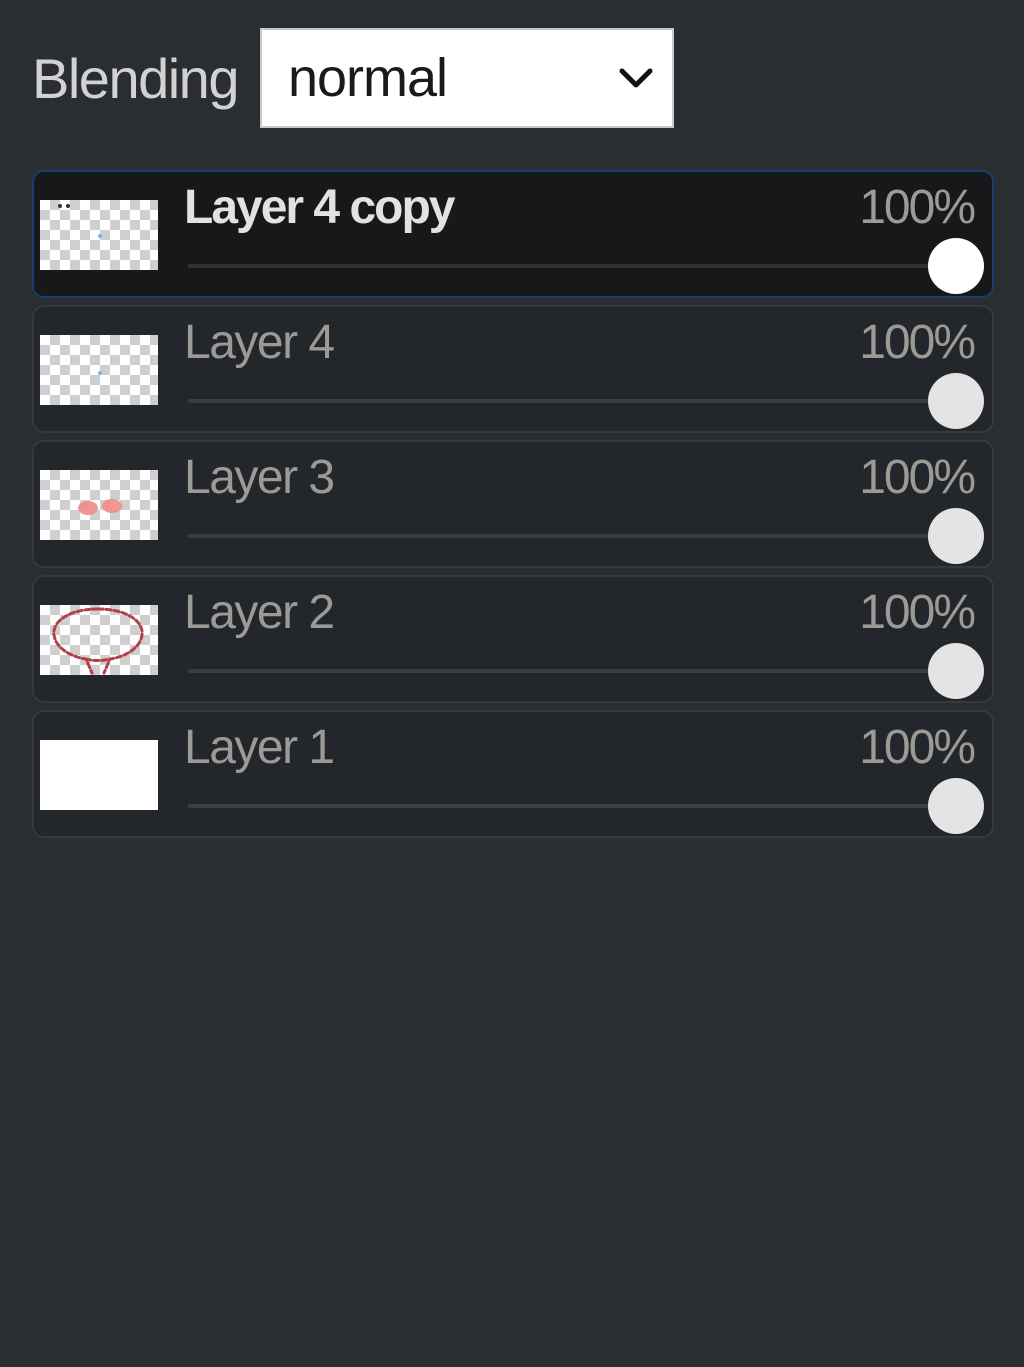  Describe the element at coordinates (513, 369) in the screenshot. I see `layer-item-layer-4: Layer 4 100%` at that location.